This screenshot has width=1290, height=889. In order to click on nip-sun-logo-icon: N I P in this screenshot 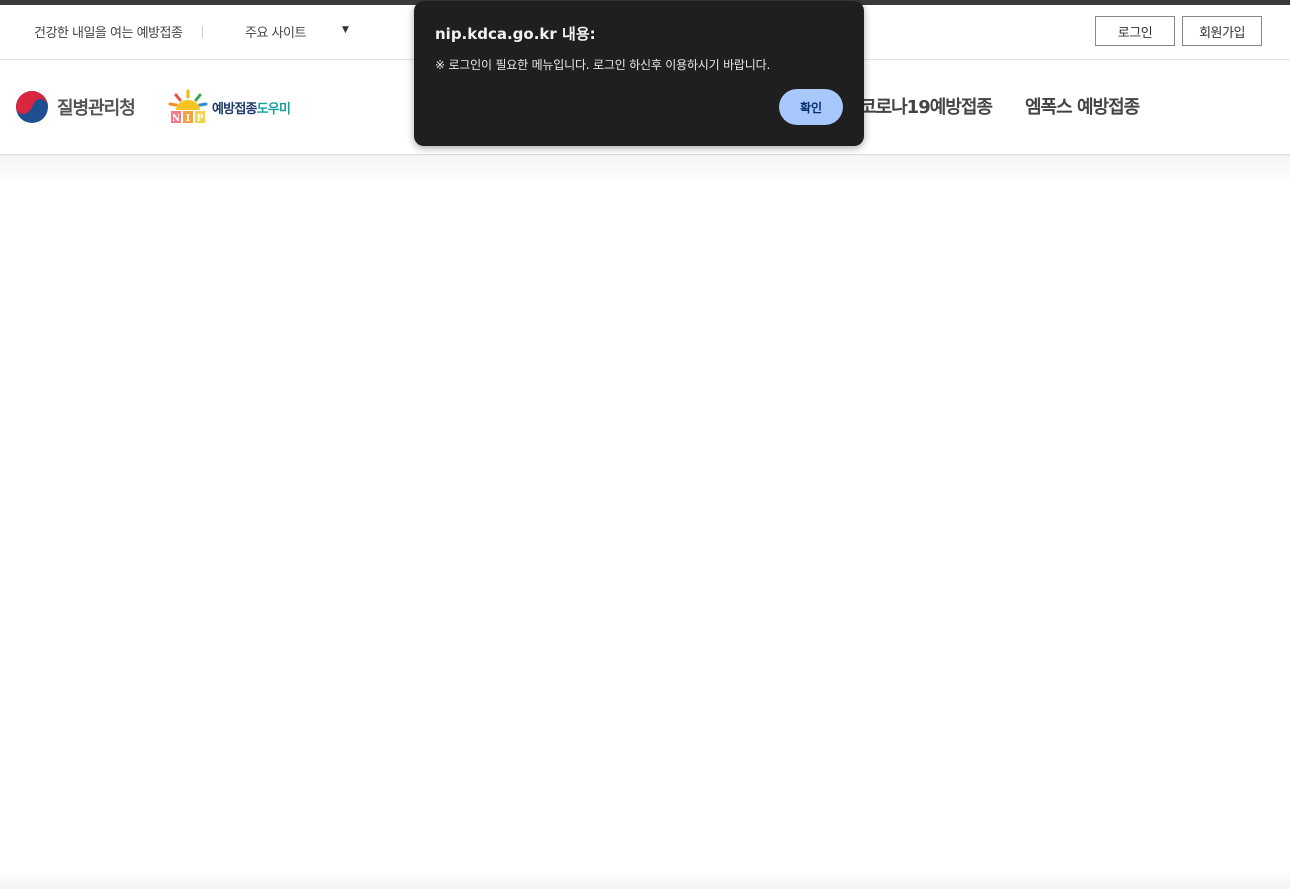, I will do `click(188, 106)`.